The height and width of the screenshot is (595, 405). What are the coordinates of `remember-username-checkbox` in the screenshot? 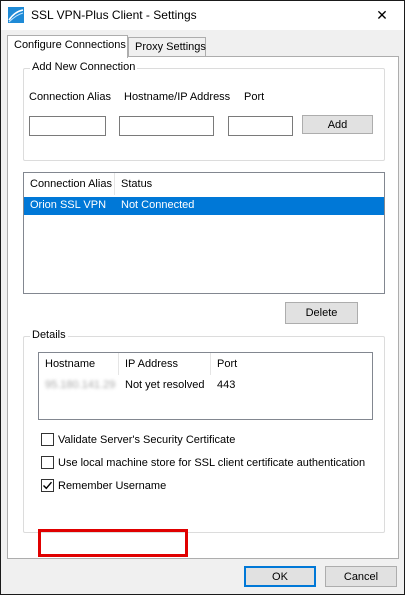 It's located at (47, 485).